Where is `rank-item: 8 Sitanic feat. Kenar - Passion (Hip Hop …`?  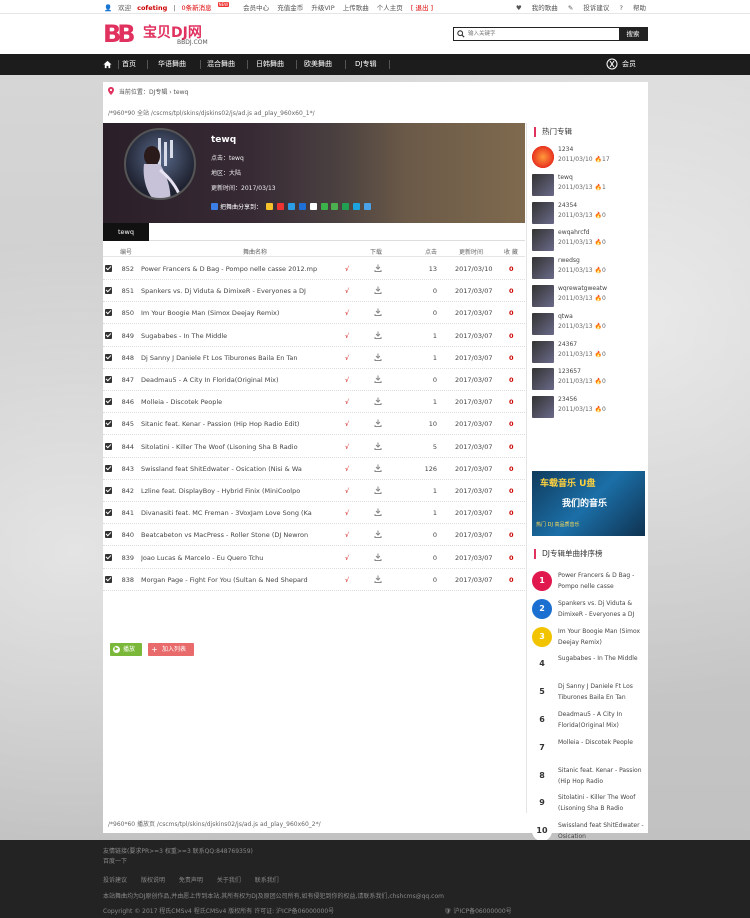
rank-item: 8 Sitanic feat. Kenar - Passion (Hip Hop … is located at coordinates (590, 778).